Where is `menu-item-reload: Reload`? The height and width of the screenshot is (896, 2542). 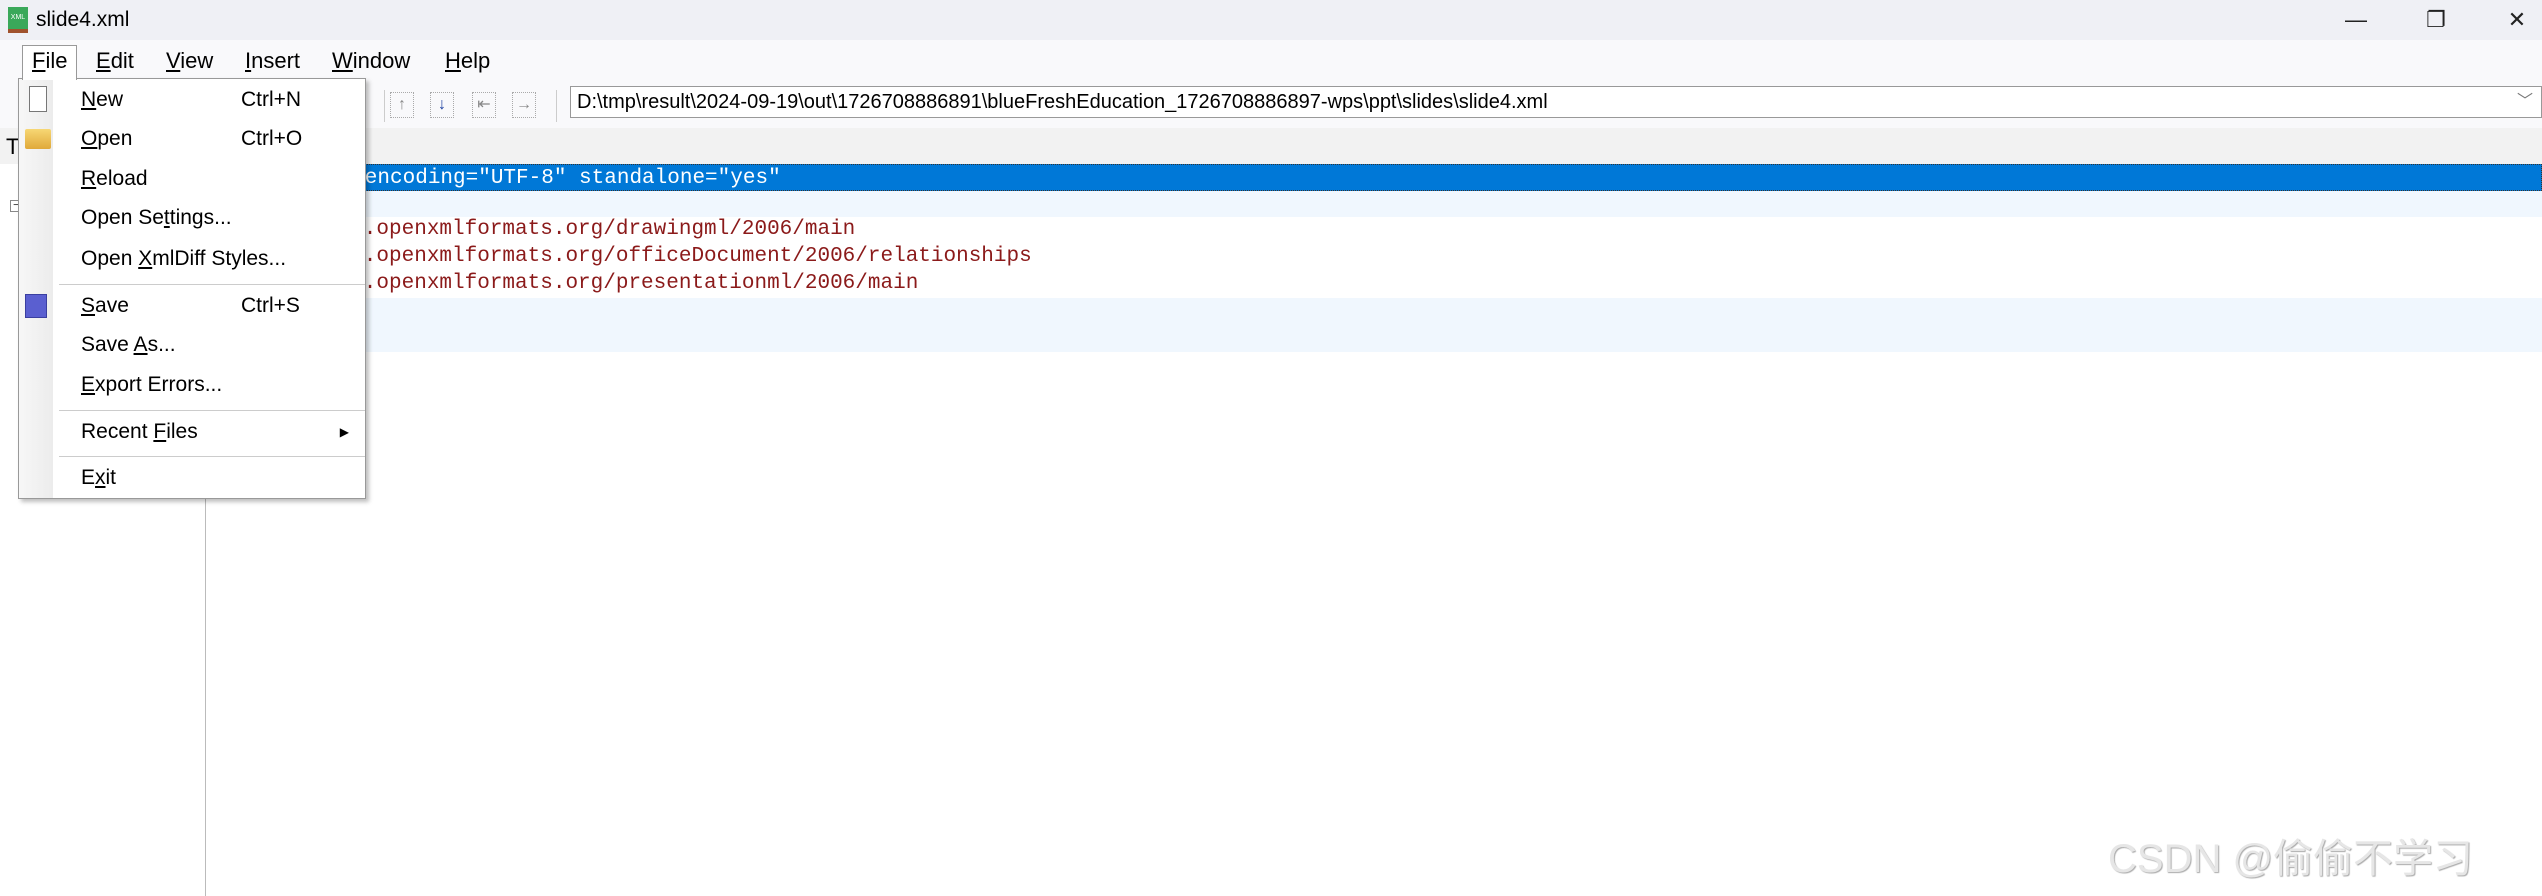 menu-item-reload: Reload is located at coordinates (192, 179).